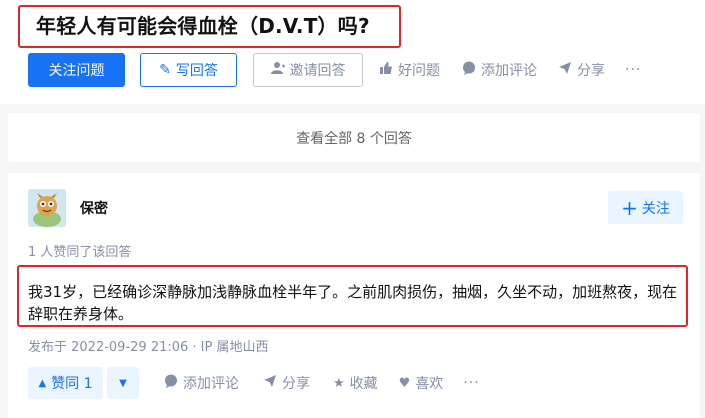 The height and width of the screenshot is (418, 705). I want to click on upvote-label: 赞同 1, so click(72, 384).